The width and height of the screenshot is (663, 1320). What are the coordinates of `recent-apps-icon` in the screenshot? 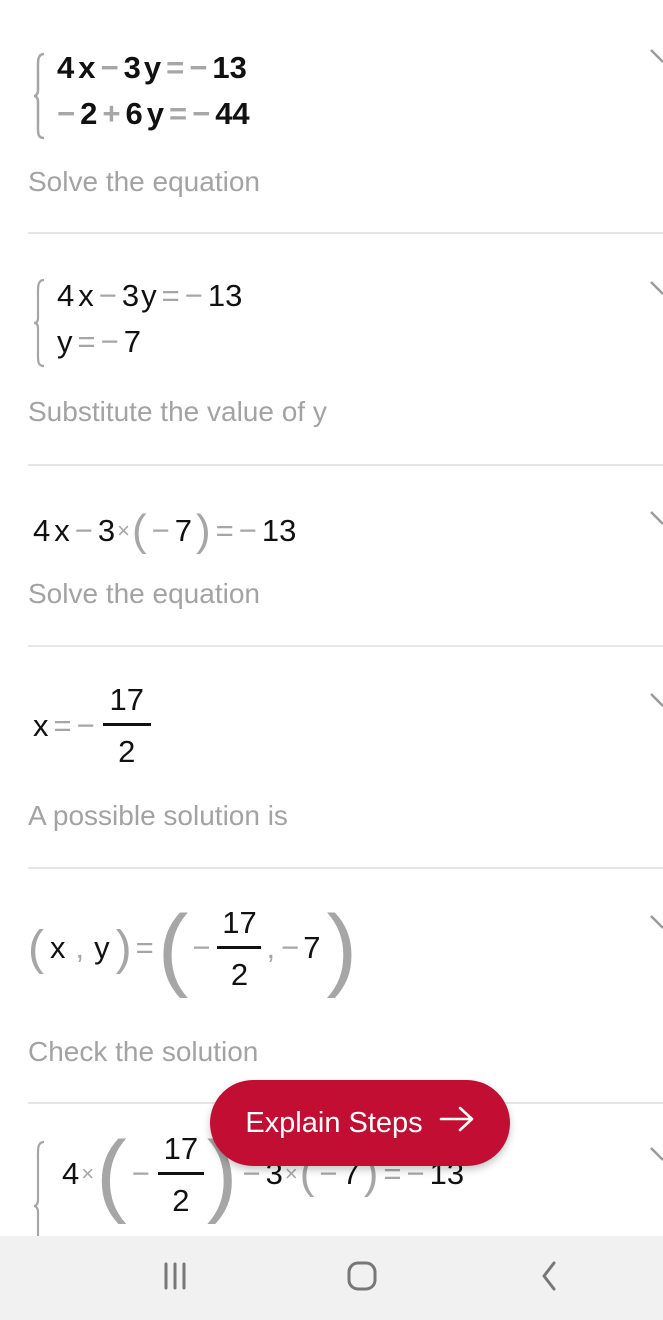 It's located at (175, 1278).